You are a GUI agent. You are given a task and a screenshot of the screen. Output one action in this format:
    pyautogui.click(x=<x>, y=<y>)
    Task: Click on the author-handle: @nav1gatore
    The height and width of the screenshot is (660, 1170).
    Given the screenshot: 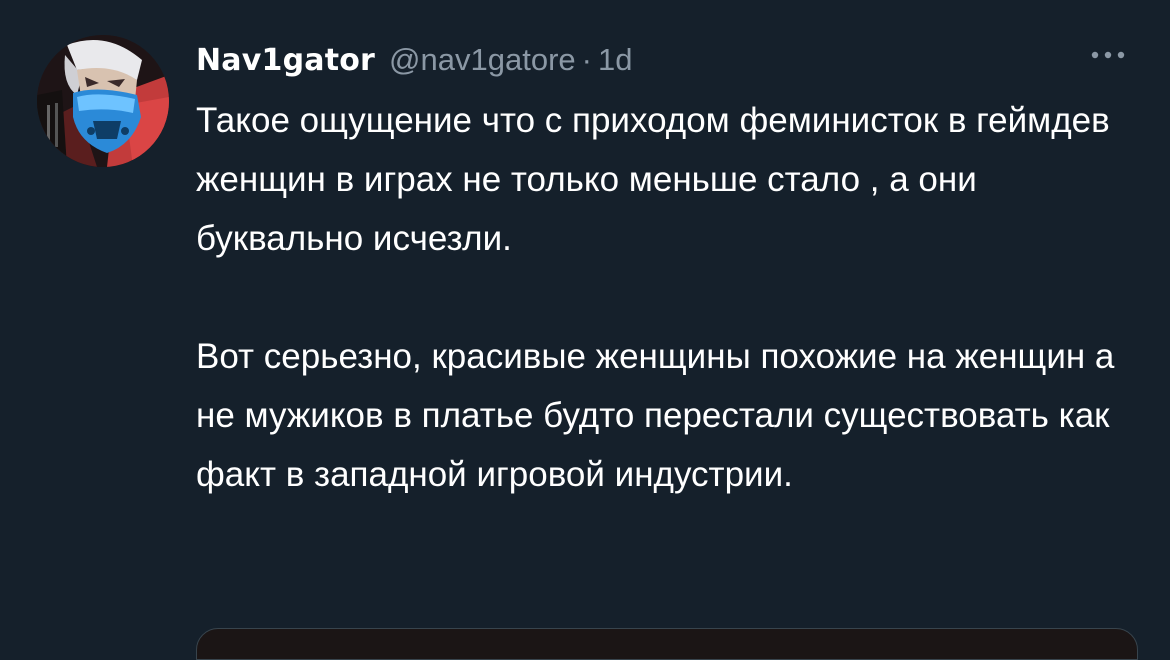 What is the action you would take?
    pyautogui.click(x=482, y=60)
    